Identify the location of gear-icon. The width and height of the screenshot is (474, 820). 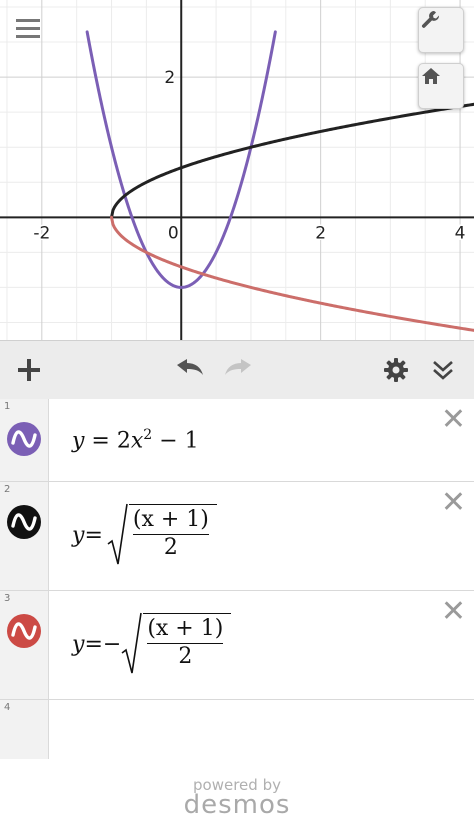
(396, 370).